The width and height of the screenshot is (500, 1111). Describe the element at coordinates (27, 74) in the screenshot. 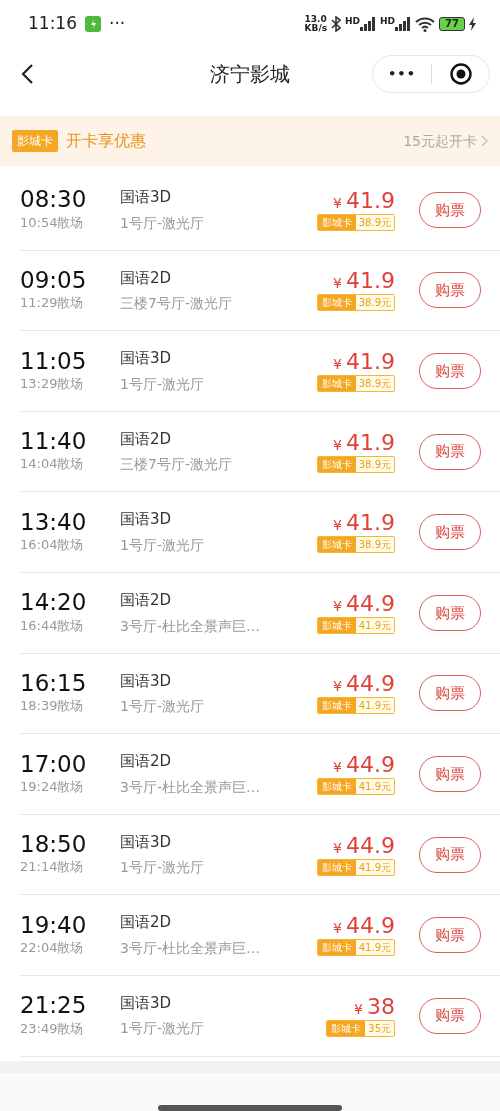

I see `back-icon` at that location.